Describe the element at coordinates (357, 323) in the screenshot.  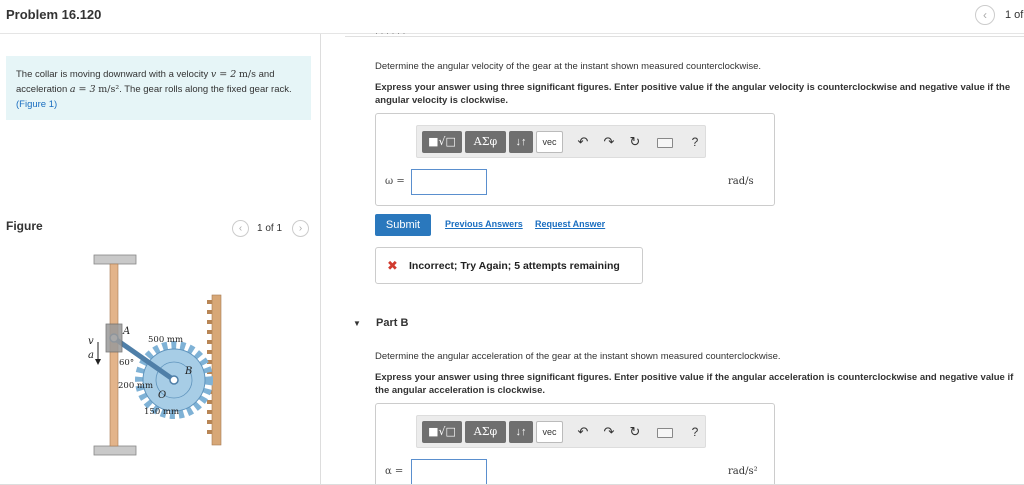
I see `collapse-arrow-icon: ▼` at that location.